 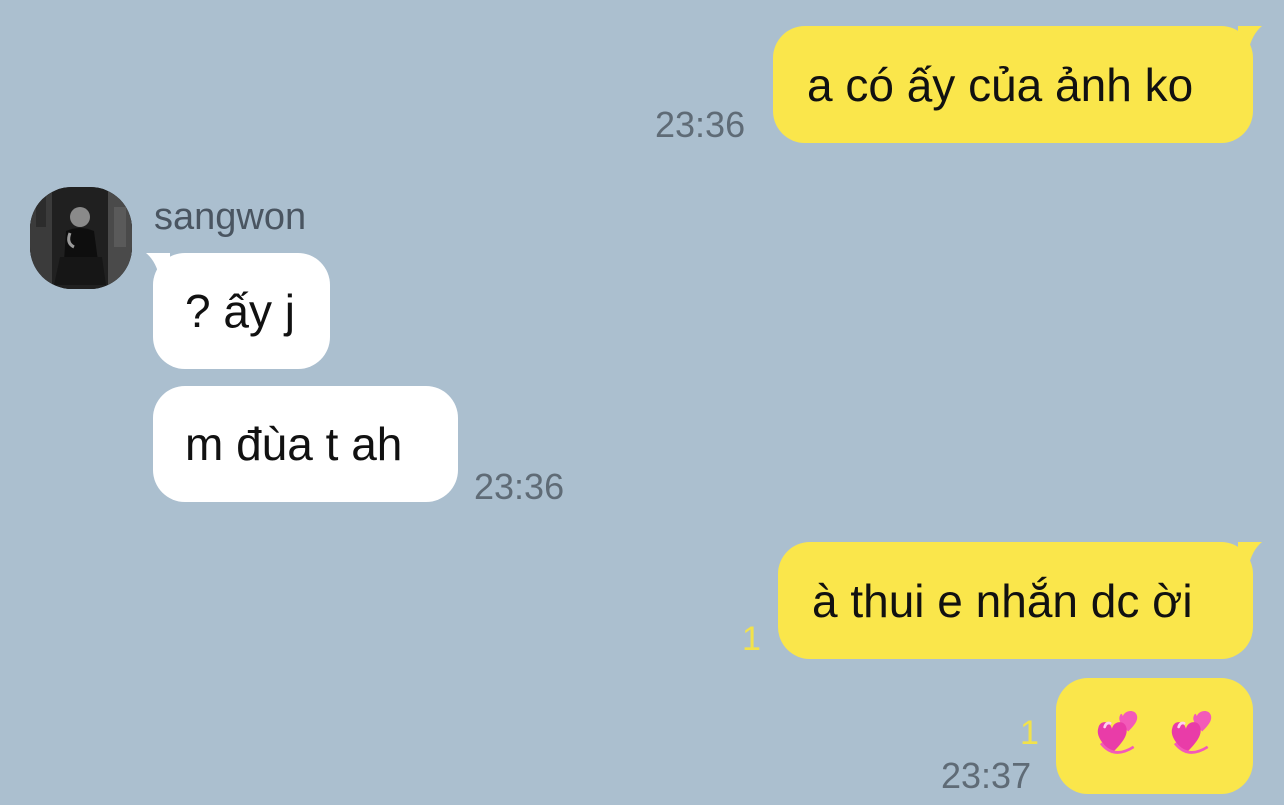 I want to click on avatar-photo-icon, so click(x=81, y=238).